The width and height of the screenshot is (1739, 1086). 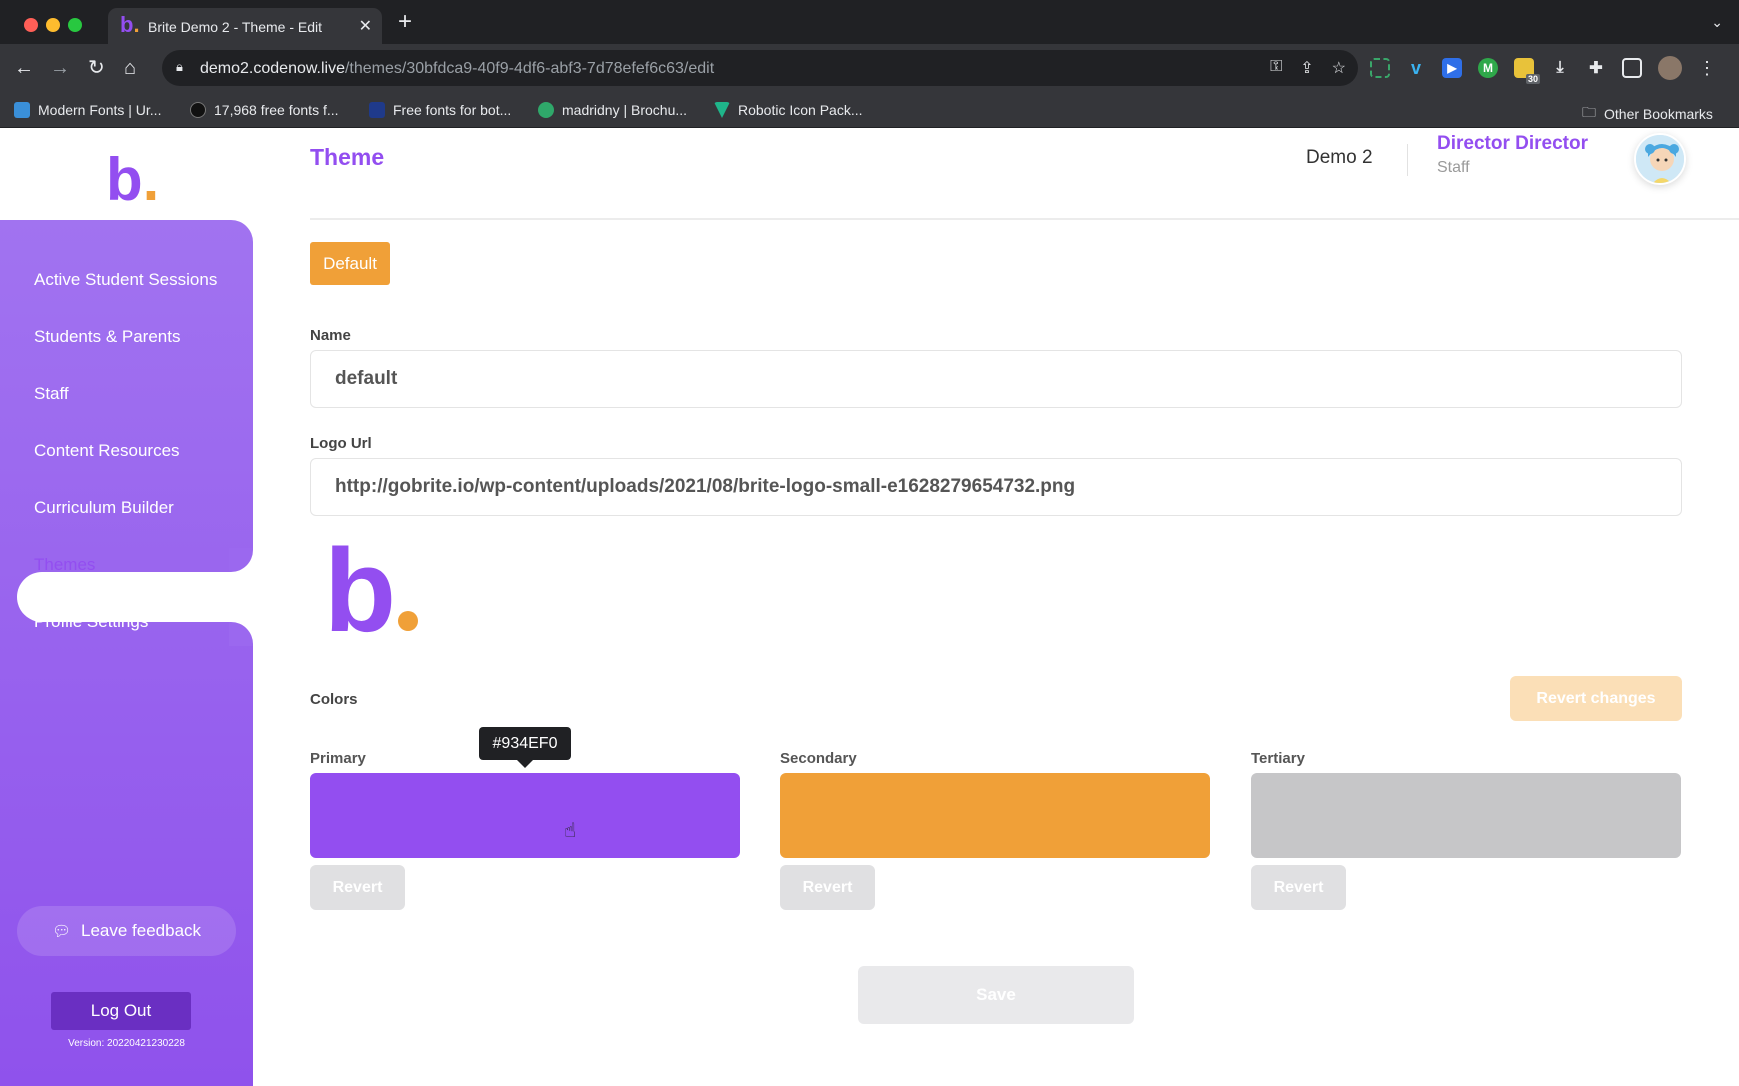 What do you see at coordinates (869, 22) in the screenshot?
I see `browser-tab-bar: b. Brite Demo 2 - Theme - Edit ✕ + ⌄` at bounding box center [869, 22].